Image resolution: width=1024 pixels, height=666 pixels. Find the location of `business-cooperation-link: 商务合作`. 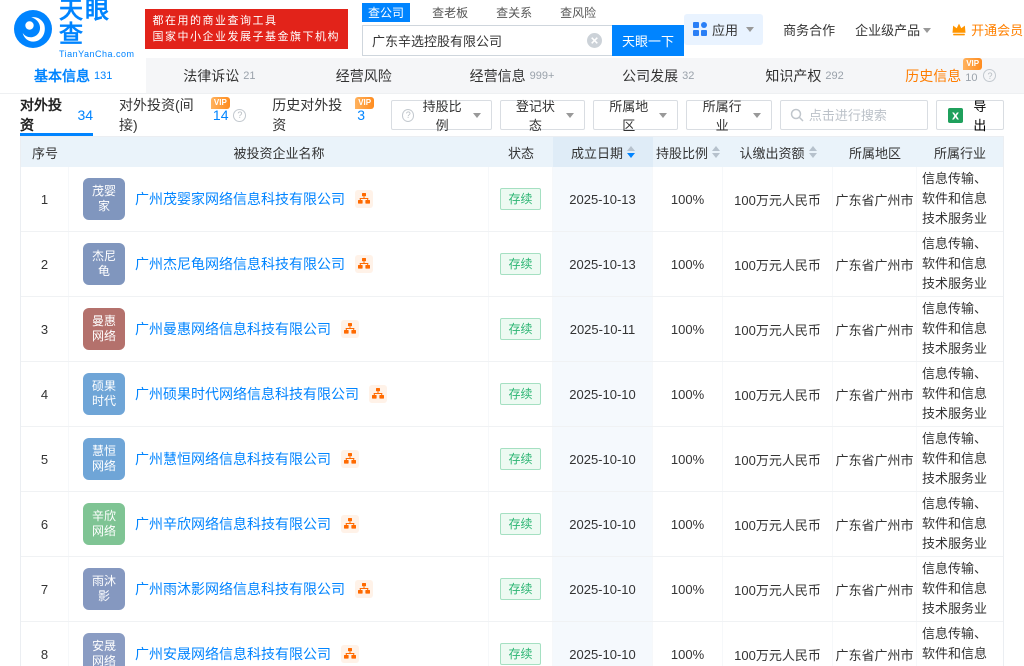

business-cooperation-link: 商务合作 is located at coordinates (809, 29).